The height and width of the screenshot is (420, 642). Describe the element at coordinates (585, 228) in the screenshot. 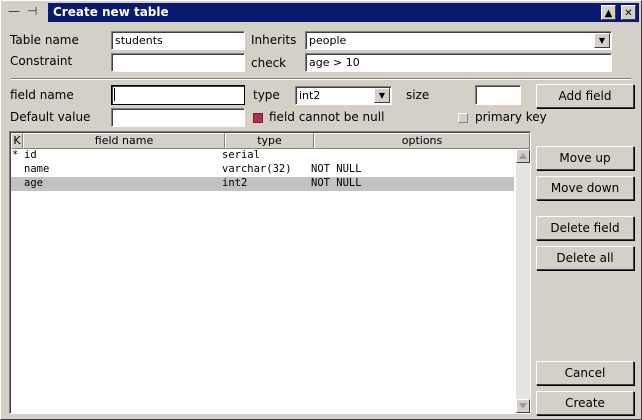

I see `delete-field-button: Delete field` at that location.